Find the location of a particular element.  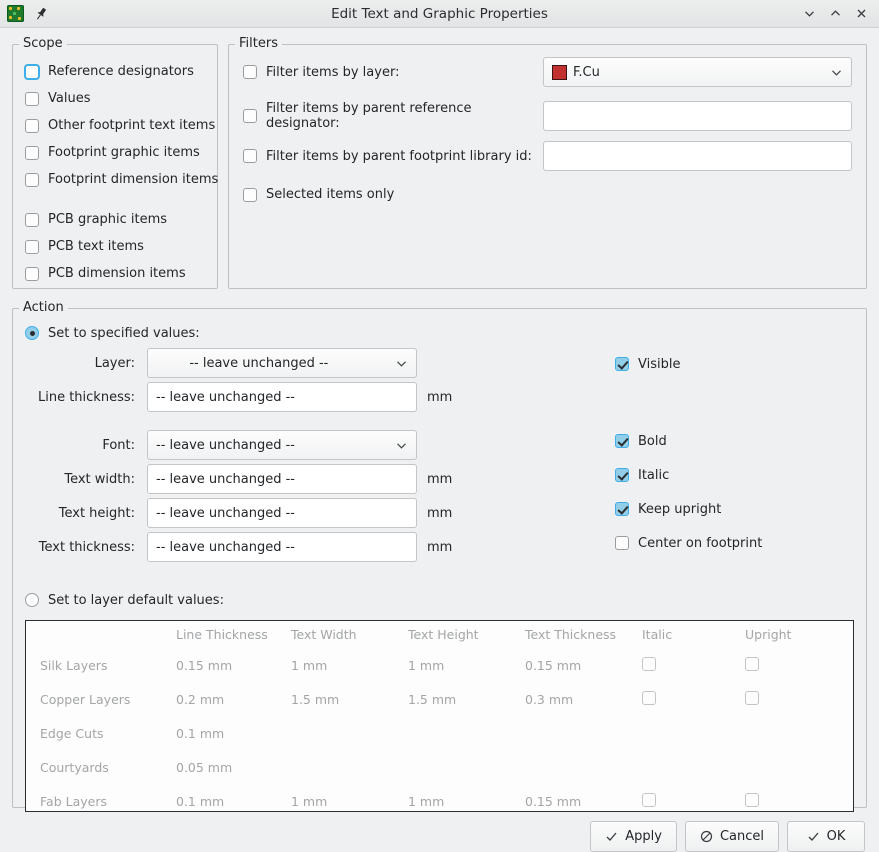

scope-checkbox-label: Footprint dimension items is located at coordinates (133, 179).